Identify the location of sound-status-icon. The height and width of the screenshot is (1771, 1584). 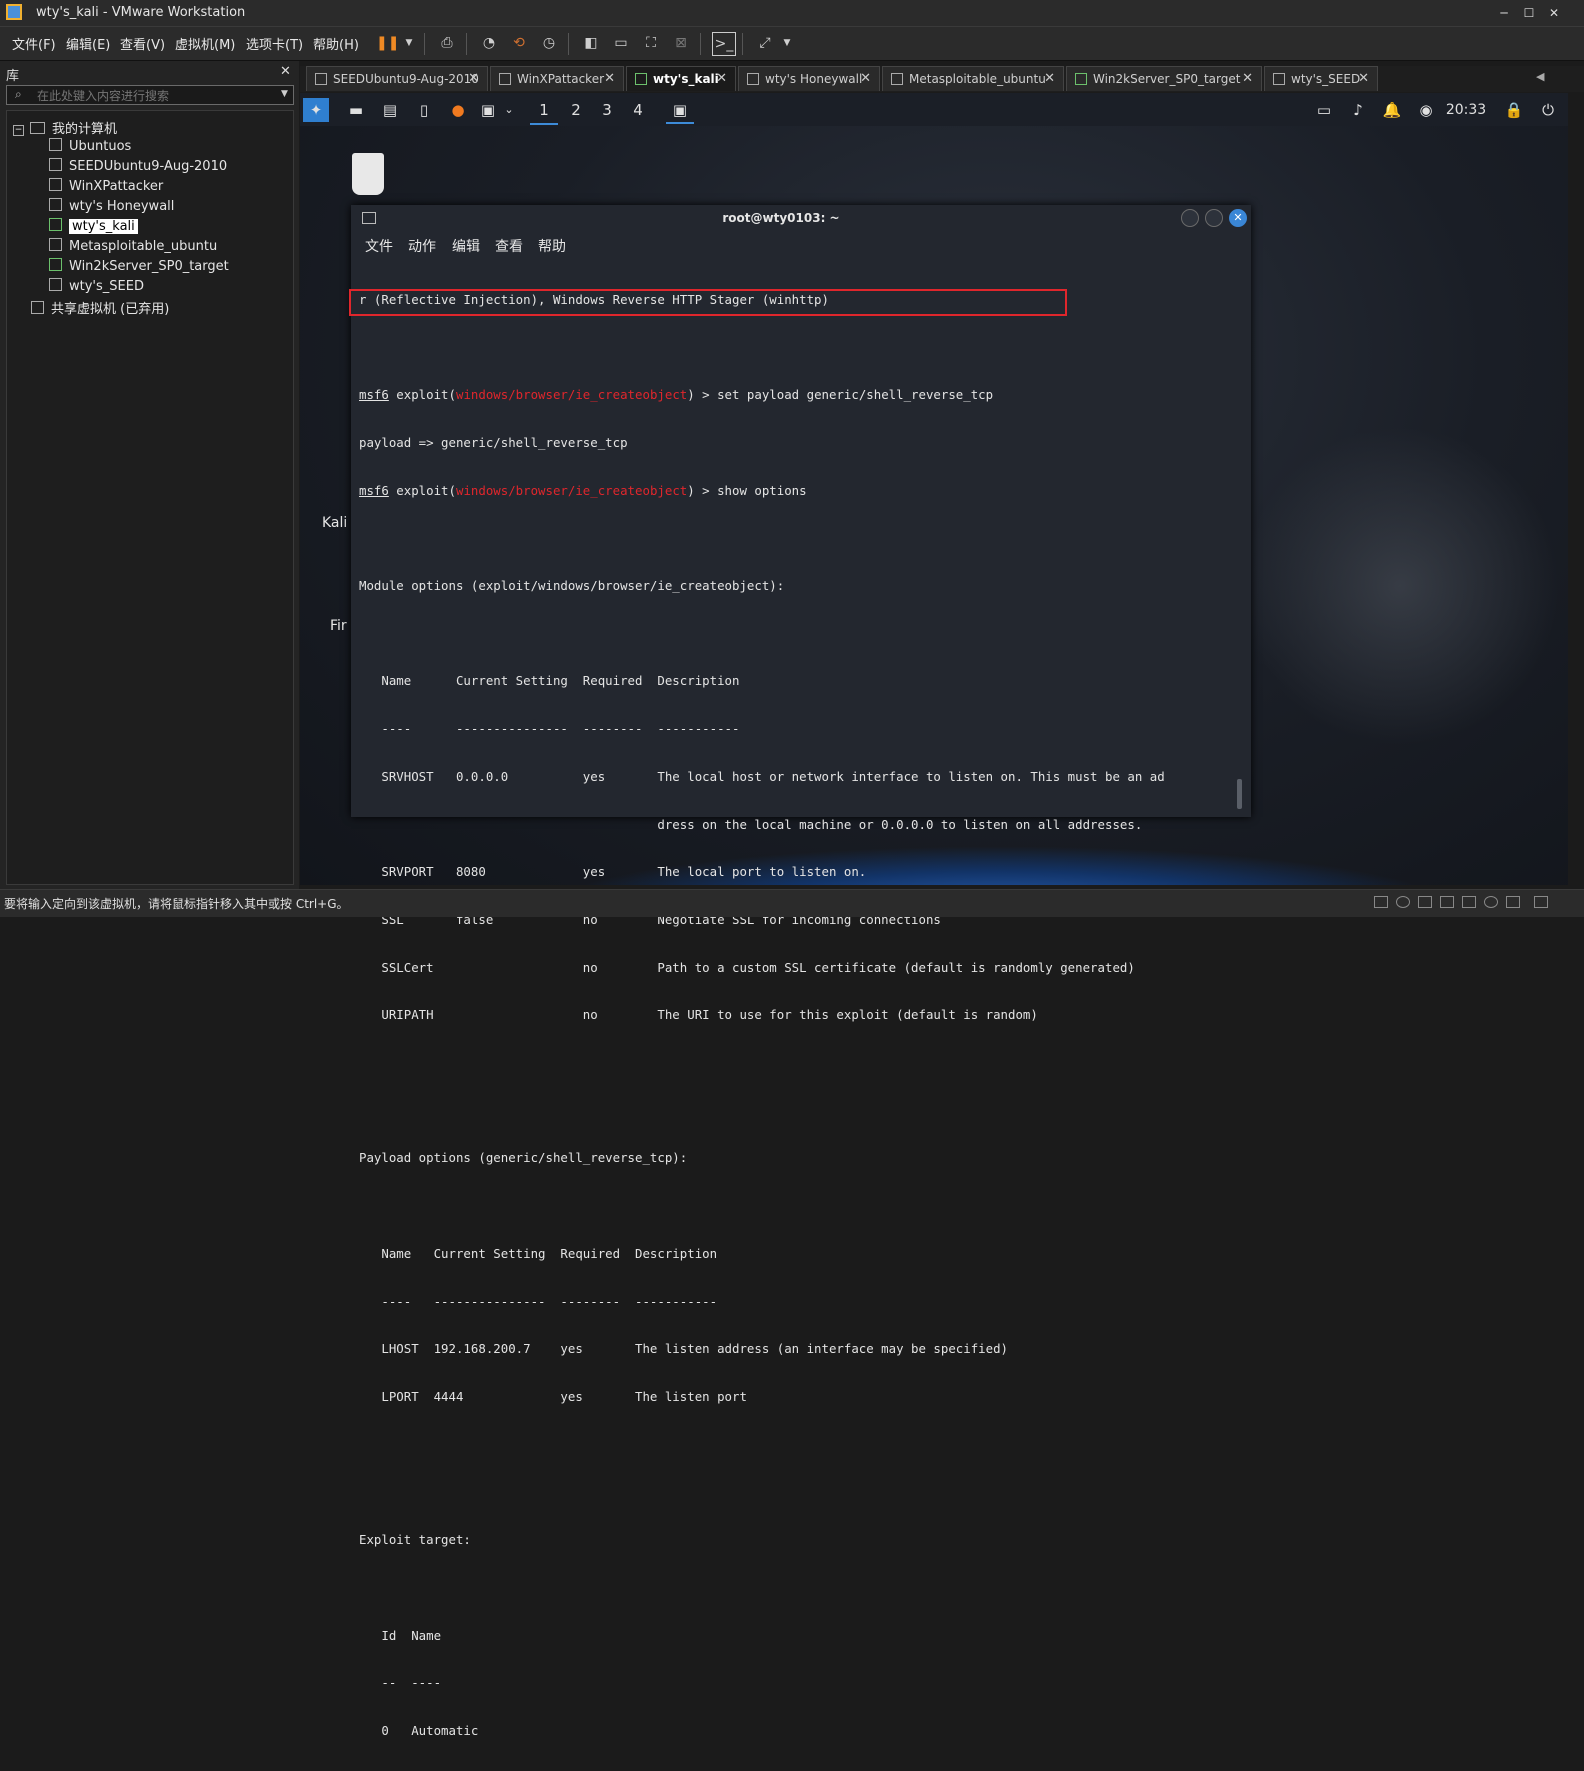
(1447, 902).